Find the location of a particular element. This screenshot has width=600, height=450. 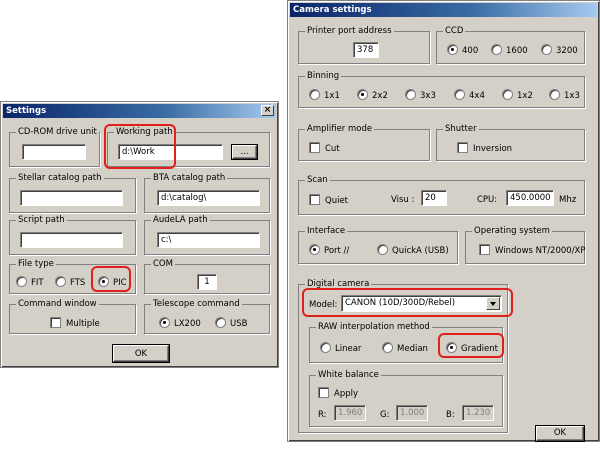

multiple-label: Multiple is located at coordinates (83, 324).